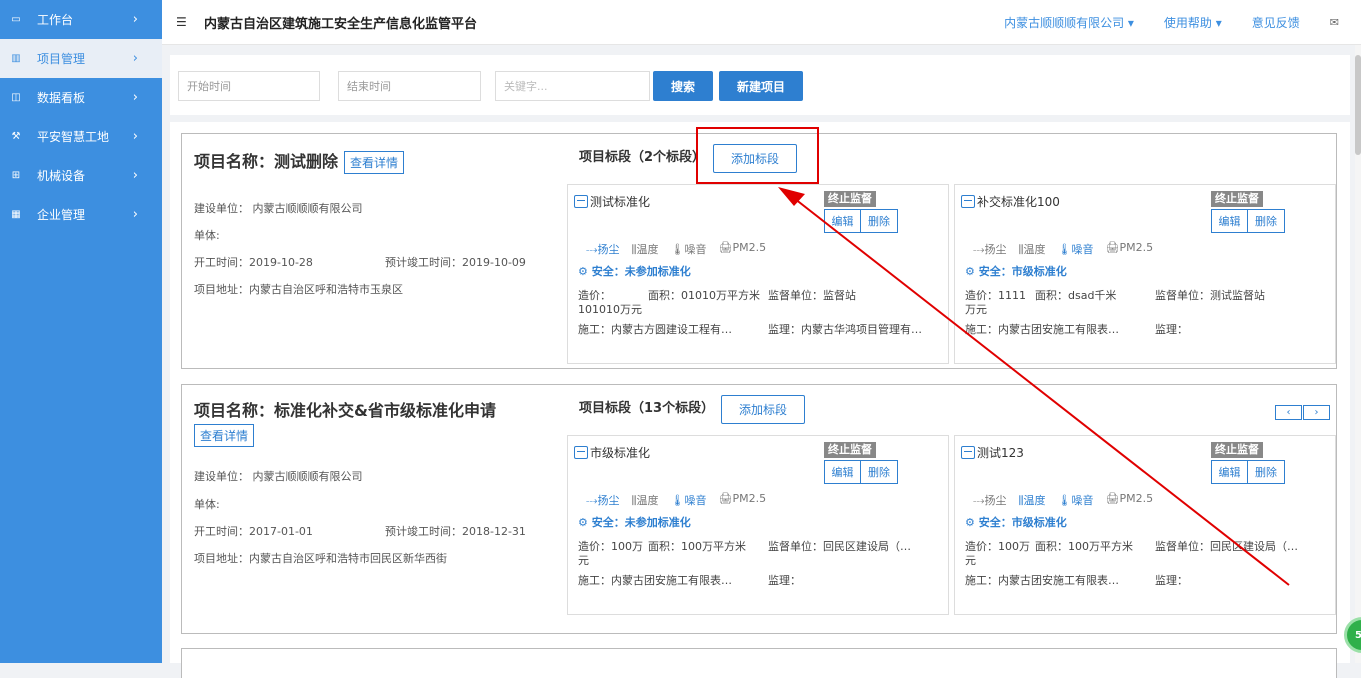 The width and height of the screenshot is (1361, 678). What do you see at coordinates (1358, 354) in the screenshot?
I see `scrollbar` at bounding box center [1358, 354].